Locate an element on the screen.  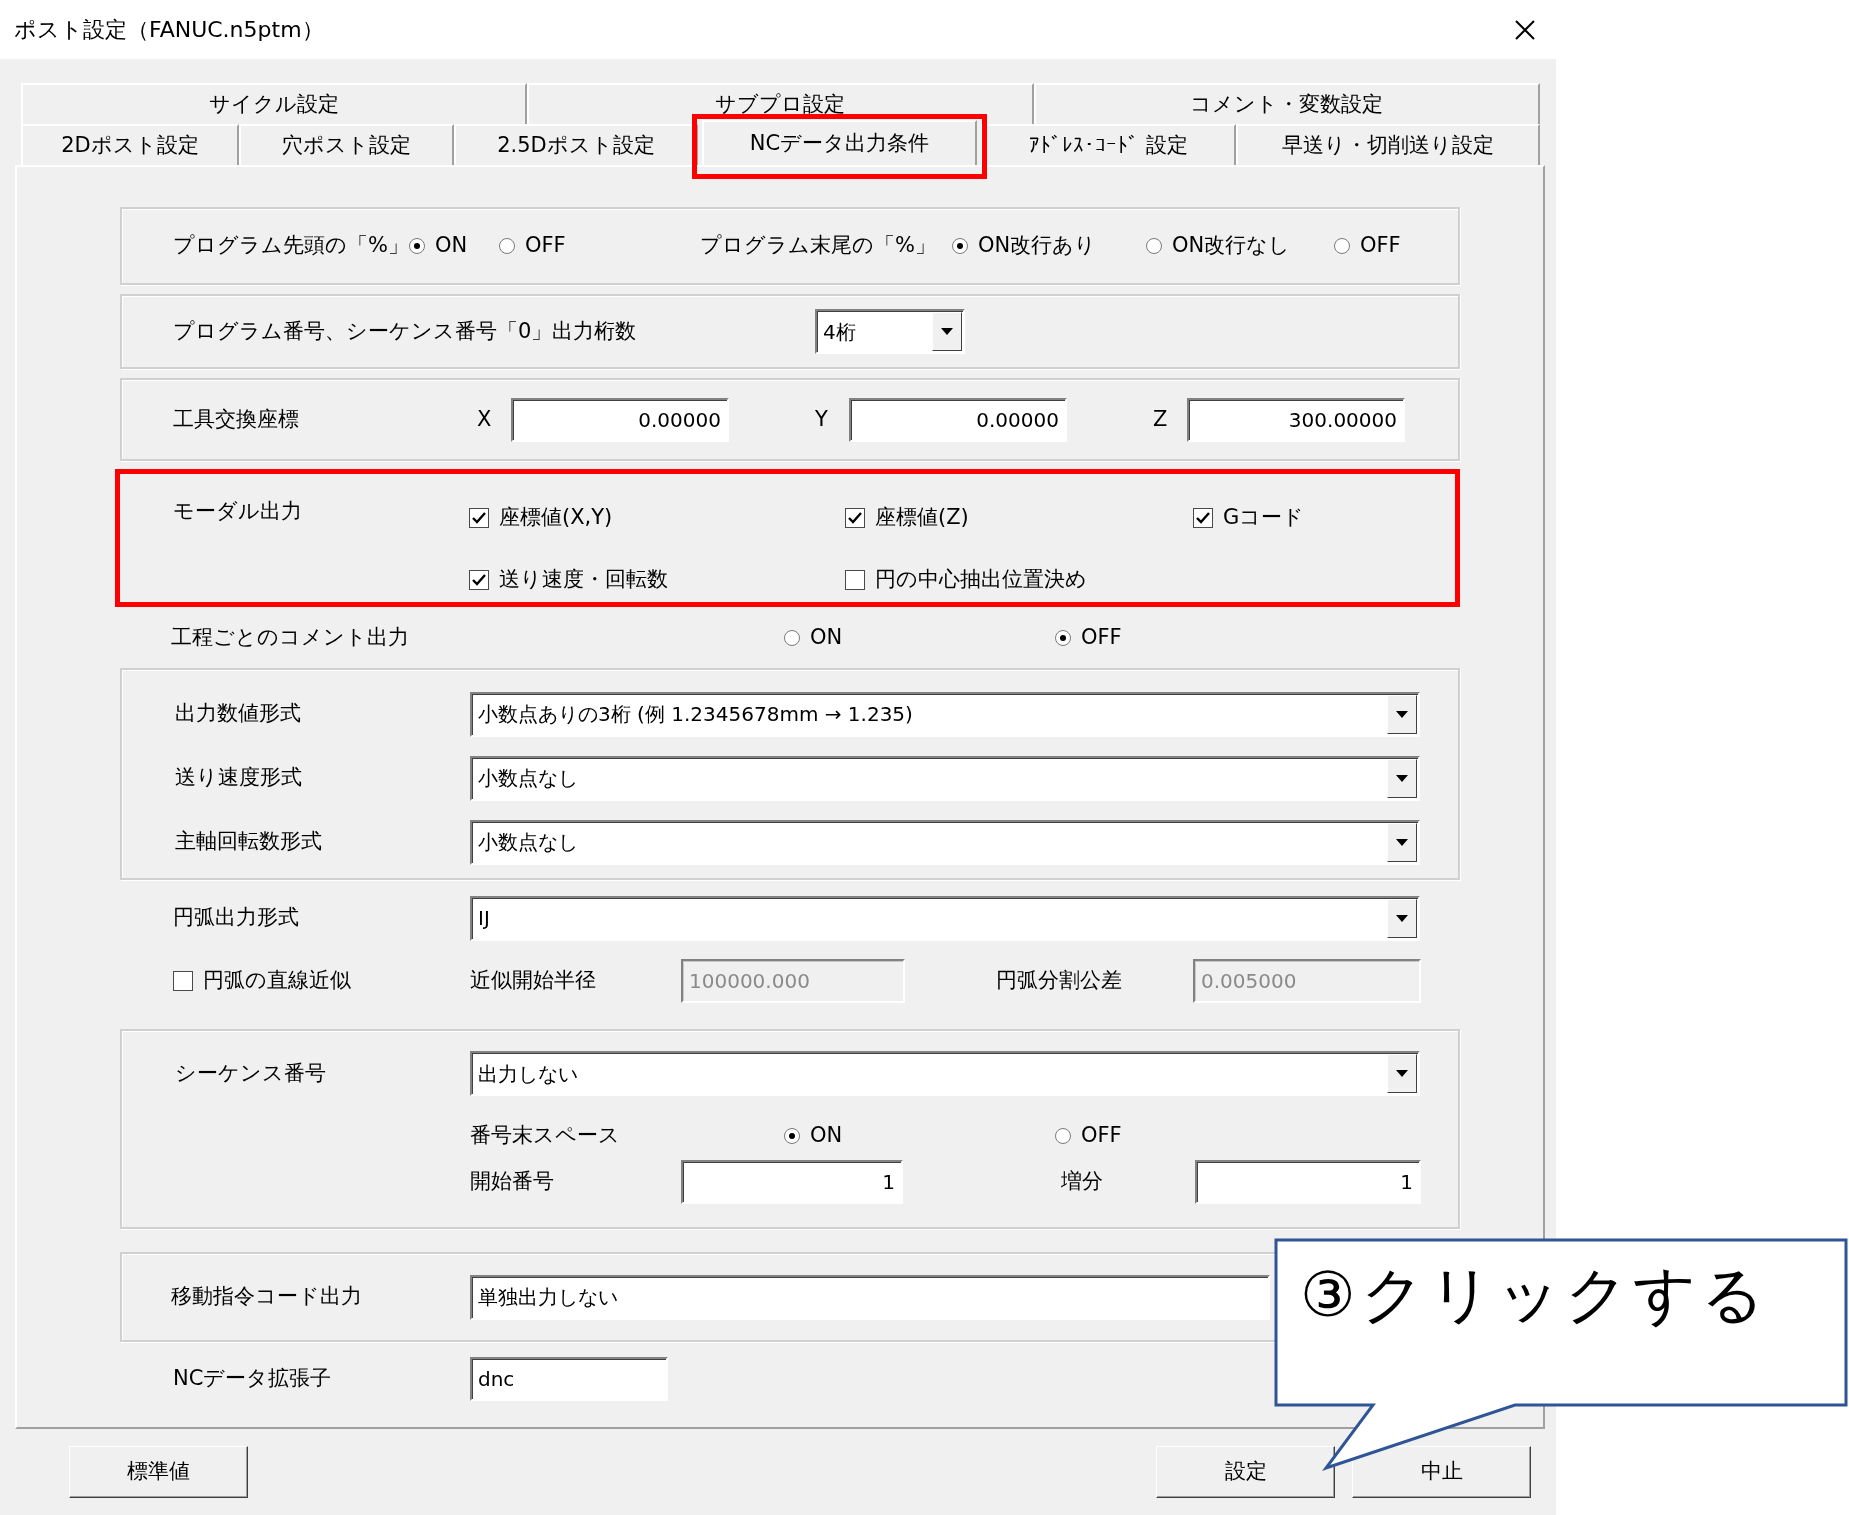
field-label: 工具交換座標 is located at coordinates (236, 419).